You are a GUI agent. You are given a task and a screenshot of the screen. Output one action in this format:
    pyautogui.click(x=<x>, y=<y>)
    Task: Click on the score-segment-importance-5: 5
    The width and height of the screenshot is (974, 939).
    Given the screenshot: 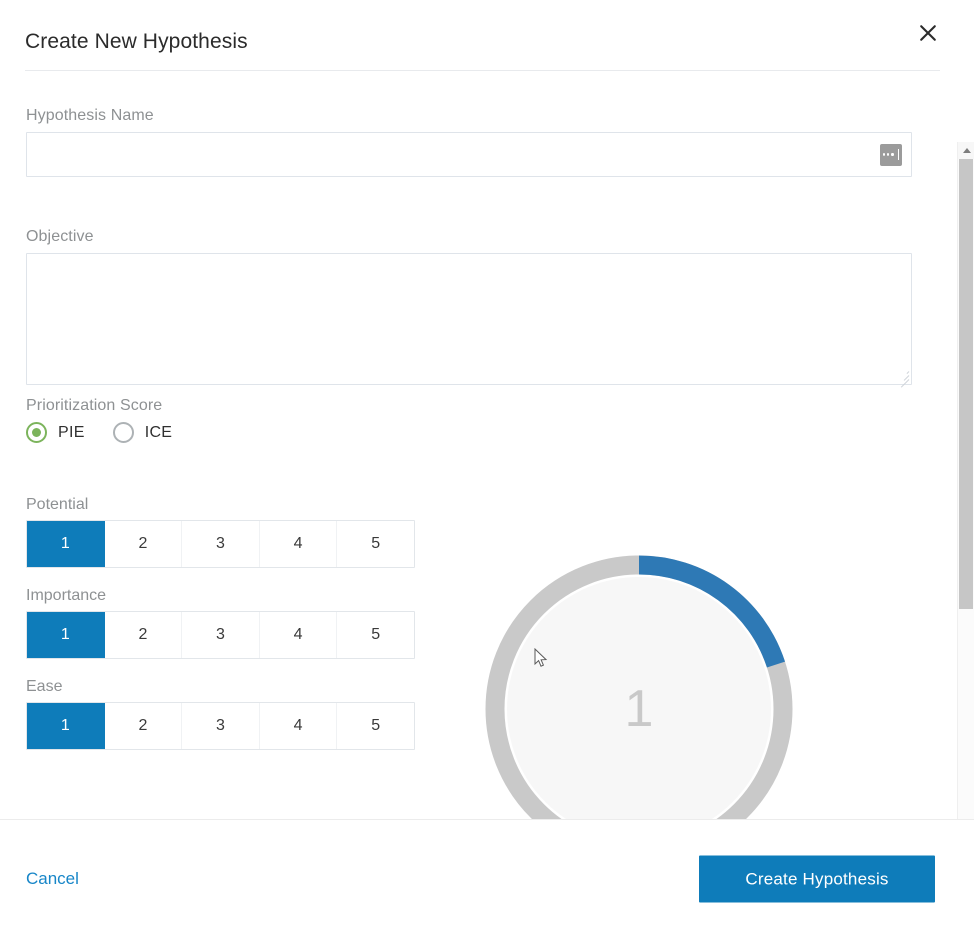 What is the action you would take?
    pyautogui.click(x=375, y=635)
    